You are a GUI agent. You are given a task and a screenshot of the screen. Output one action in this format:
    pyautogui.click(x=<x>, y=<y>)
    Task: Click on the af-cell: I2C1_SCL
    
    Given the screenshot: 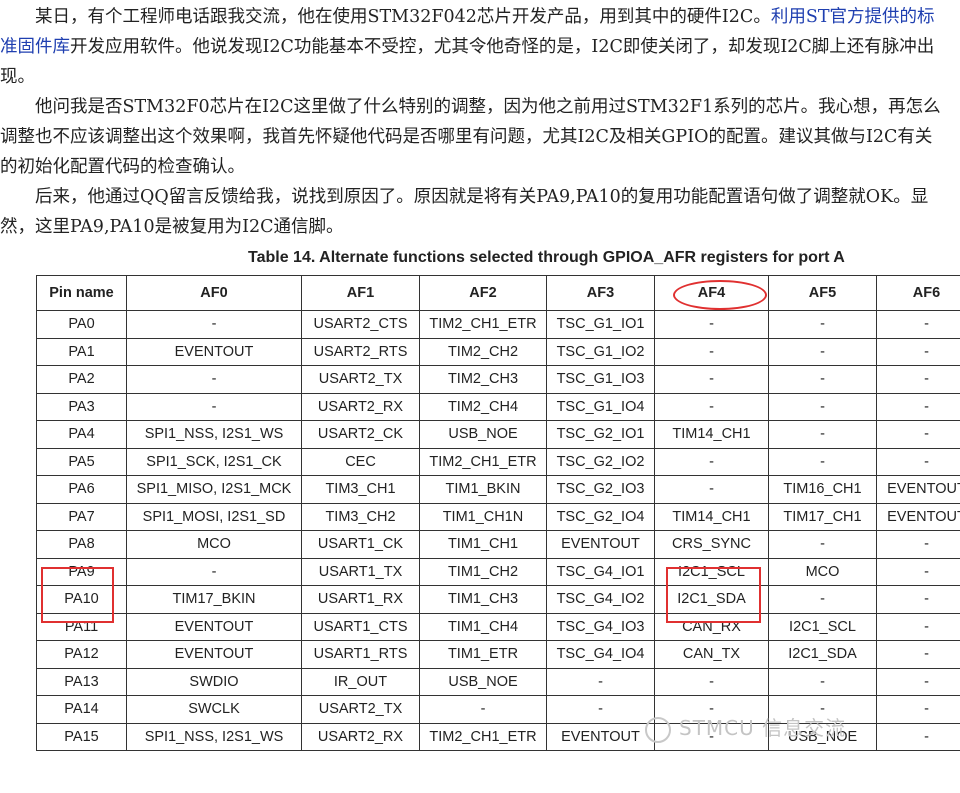 What is the action you would take?
    pyautogui.click(x=711, y=571)
    